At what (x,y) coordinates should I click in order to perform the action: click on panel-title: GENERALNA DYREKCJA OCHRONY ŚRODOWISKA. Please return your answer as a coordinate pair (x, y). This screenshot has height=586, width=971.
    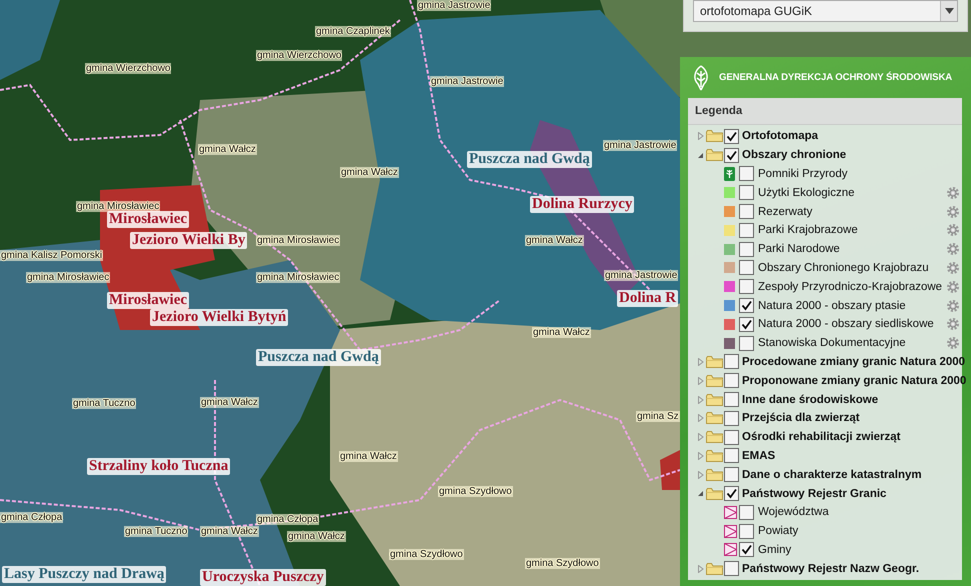
    Looking at the image, I should click on (835, 77).